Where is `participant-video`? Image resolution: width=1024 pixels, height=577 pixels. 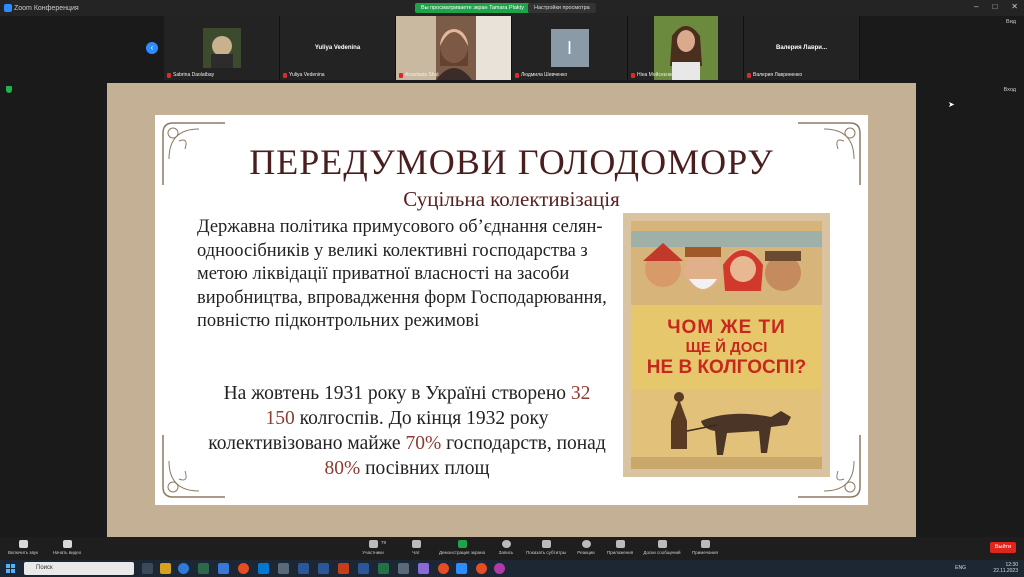 participant-video is located at coordinates (453, 48).